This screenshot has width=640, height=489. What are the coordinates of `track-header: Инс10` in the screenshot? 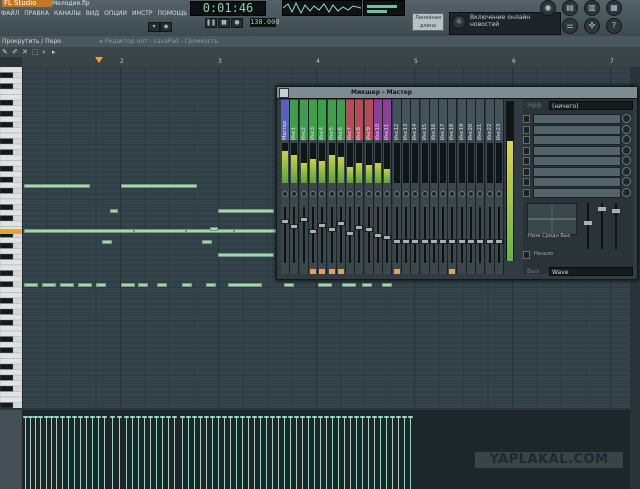 It's located at (378, 120).